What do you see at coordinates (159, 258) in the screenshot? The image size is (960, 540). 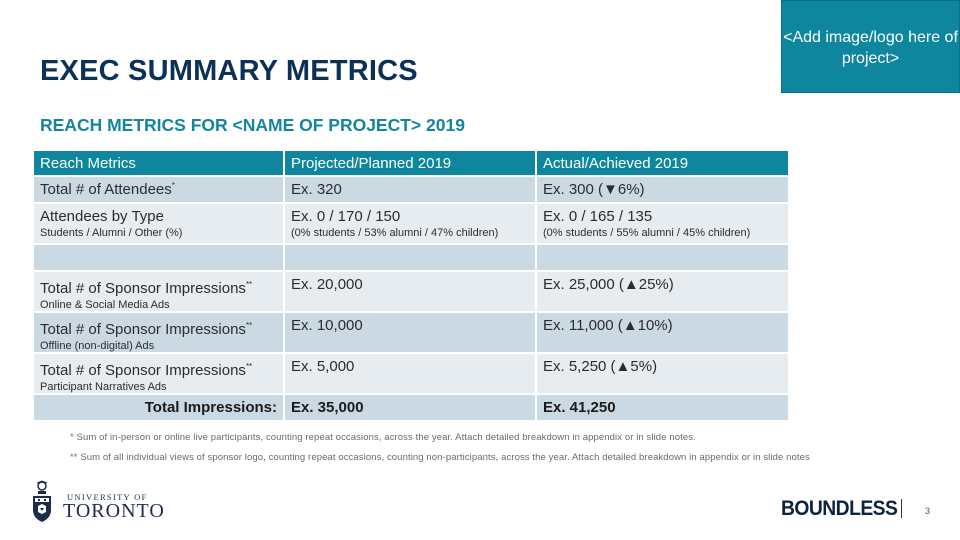 I see `metric-cell` at bounding box center [159, 258].